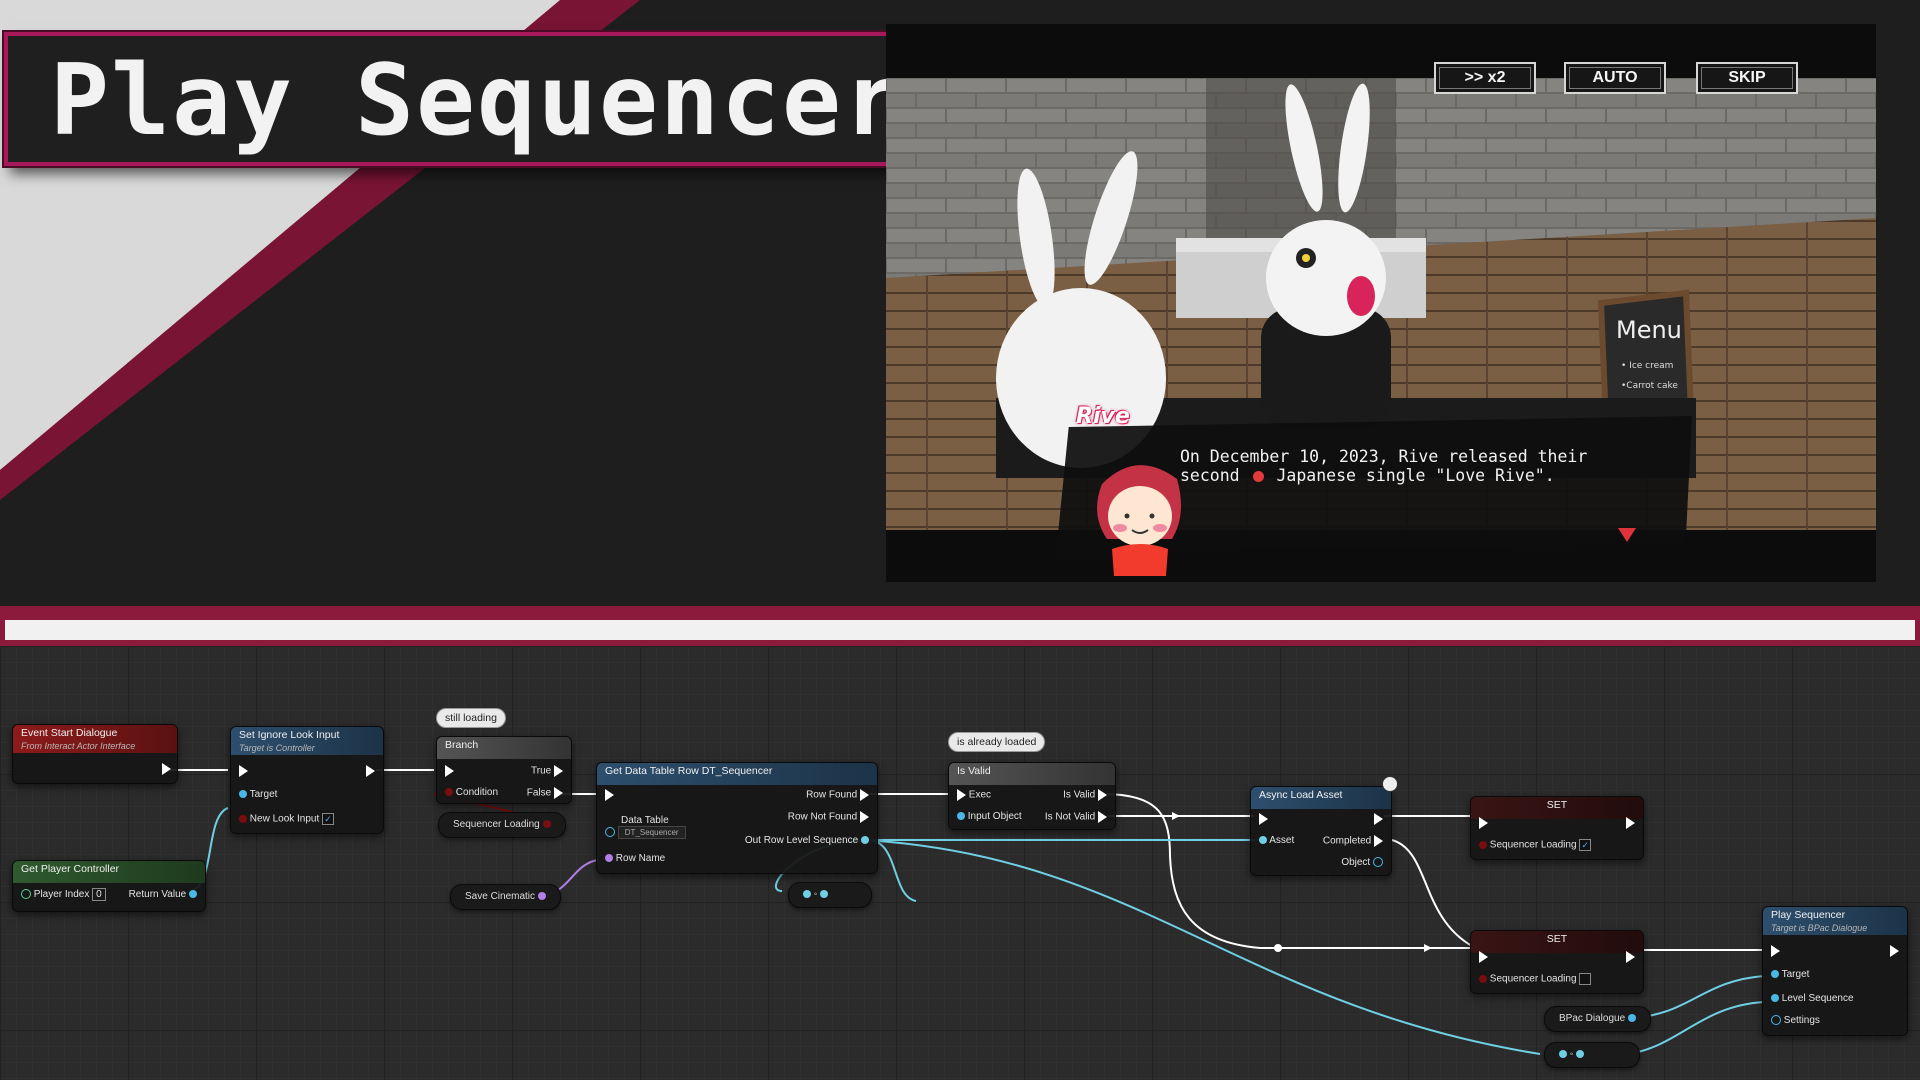 Image resolution: width=1920 pixels, height=1080 pixels. What do you see at coordinates (1258, 476) in the screenshot?
I see `red-gem-icon` at bounding box center [1258, 476].